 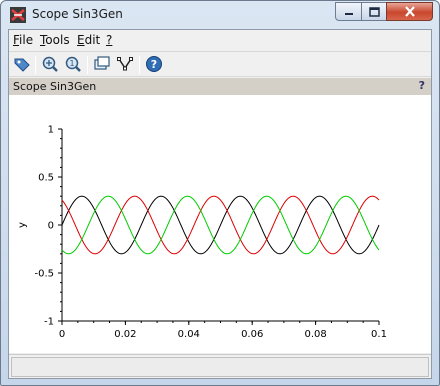 I want to click on minimize-button, so click(x=348, y=11).